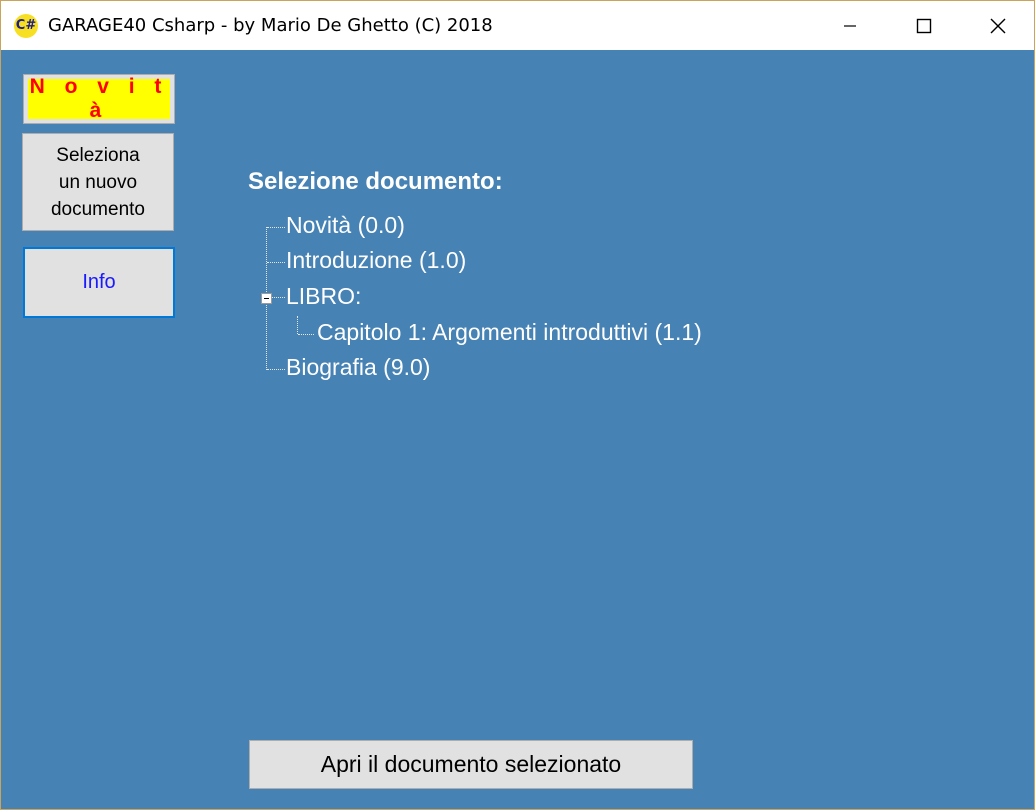 This screenshot has width=1035, height=810. What do you see at coordinates (266, 298) in the screenshot?
I see `collapse-toggle-icon` at bounding box center [266, 298].